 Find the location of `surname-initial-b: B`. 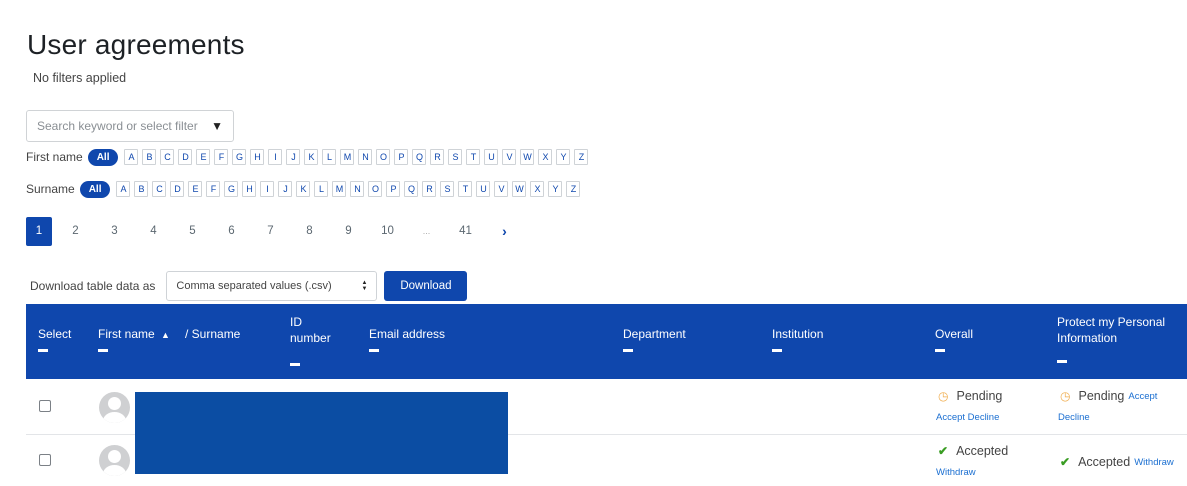

surname-initial-b: B is located at coordinates (141, 189).